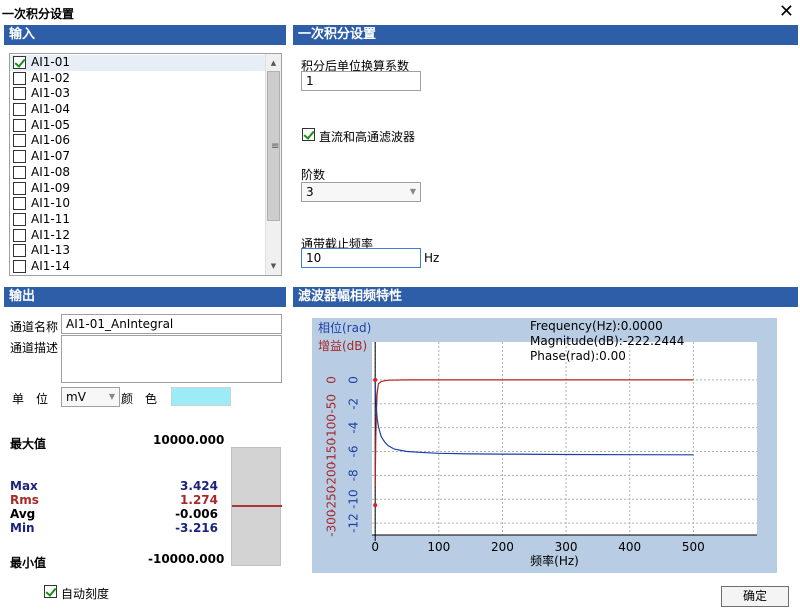 The image size is (800, 610). I want to click on channel-label: AI1-04, so click(50, 109).